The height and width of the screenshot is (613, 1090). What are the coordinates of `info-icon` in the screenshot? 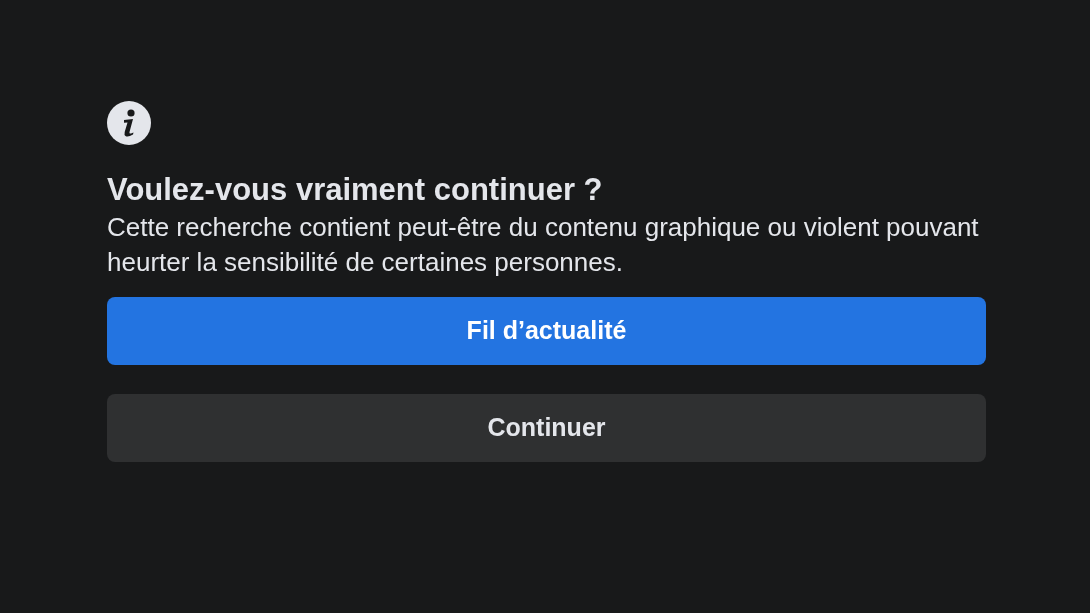 It's located at (129, 123).